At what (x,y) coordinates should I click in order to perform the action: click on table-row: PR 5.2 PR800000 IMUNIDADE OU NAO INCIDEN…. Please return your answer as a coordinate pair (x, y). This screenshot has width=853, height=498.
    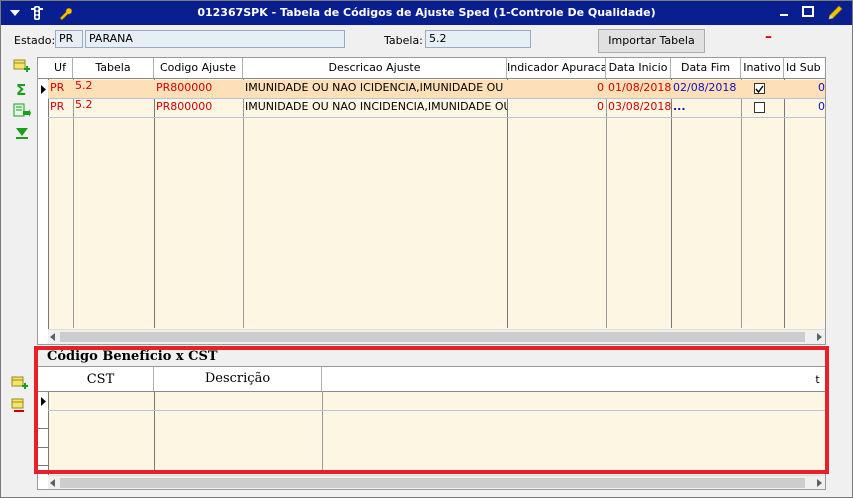
    Looking at the image, I should click on (436, 108).